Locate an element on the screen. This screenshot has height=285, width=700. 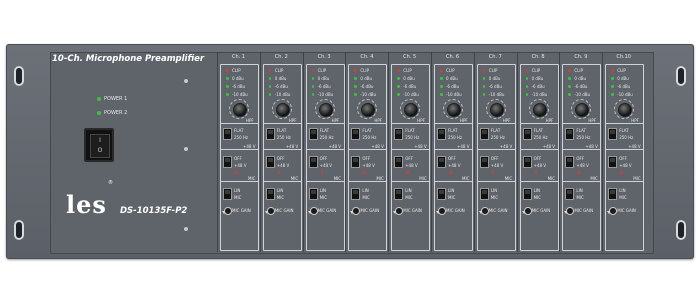
power-switch: I O is located at coordinates (99, 145).